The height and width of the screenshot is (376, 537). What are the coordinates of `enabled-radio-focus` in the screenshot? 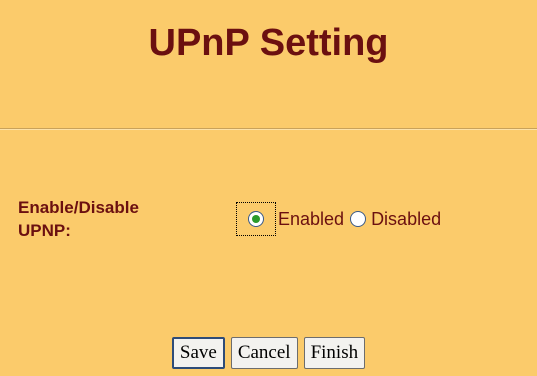 It's located at (256, 219).